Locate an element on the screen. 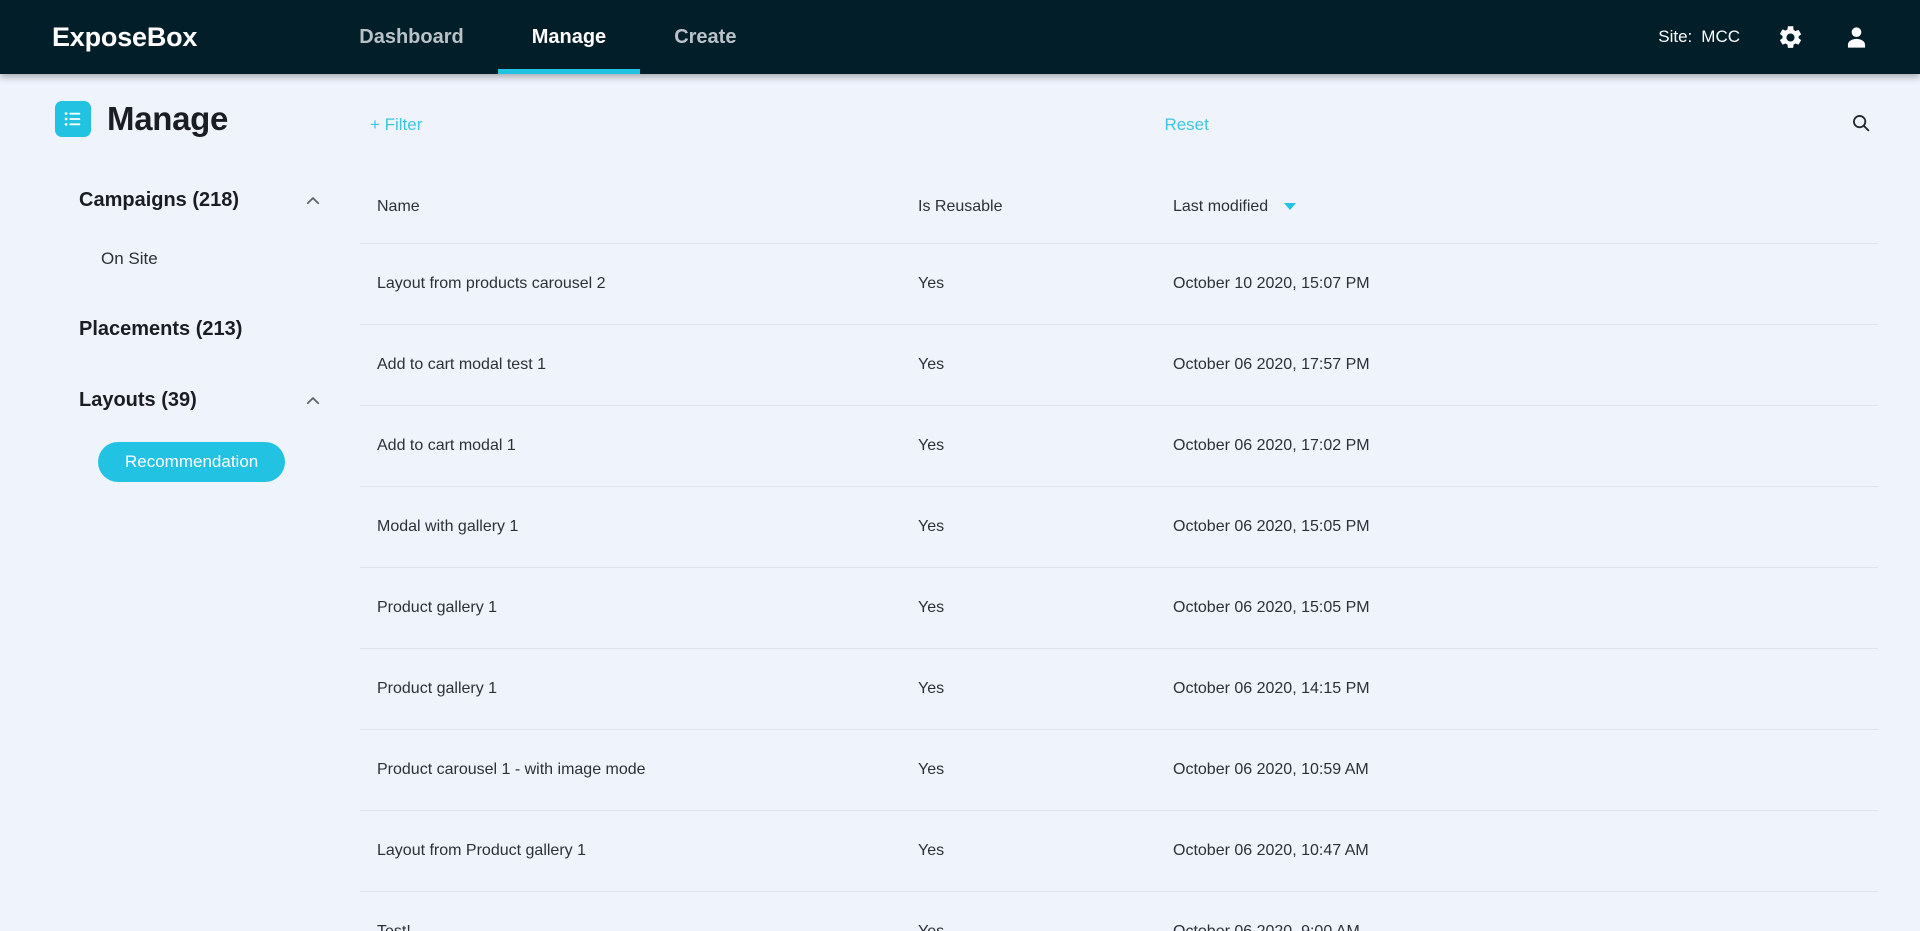 The width and height of the screenshot is (1920, 931). main-nav: Dashboard Manage Create is located at coordinates (547, 37).